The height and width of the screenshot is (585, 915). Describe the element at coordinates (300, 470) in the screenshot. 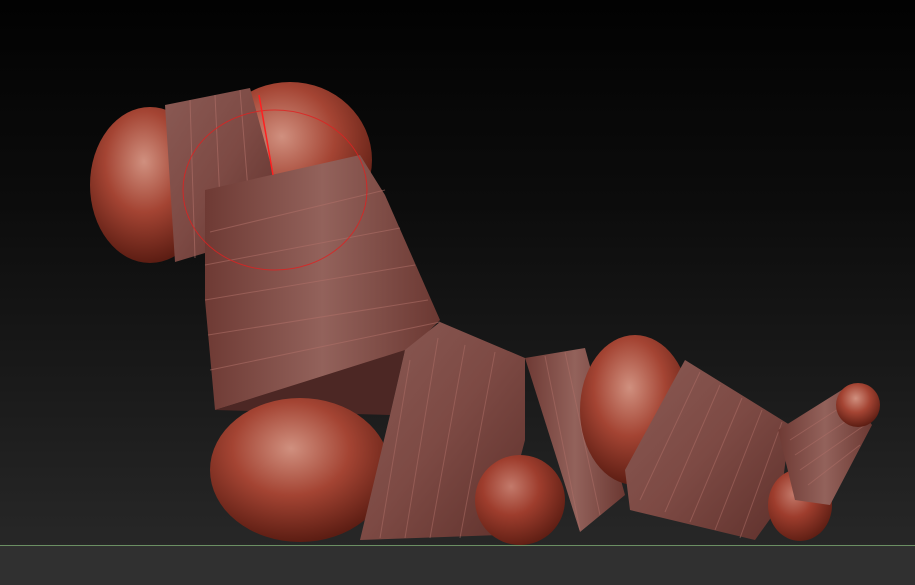

I see `hip-sphere` at that location.